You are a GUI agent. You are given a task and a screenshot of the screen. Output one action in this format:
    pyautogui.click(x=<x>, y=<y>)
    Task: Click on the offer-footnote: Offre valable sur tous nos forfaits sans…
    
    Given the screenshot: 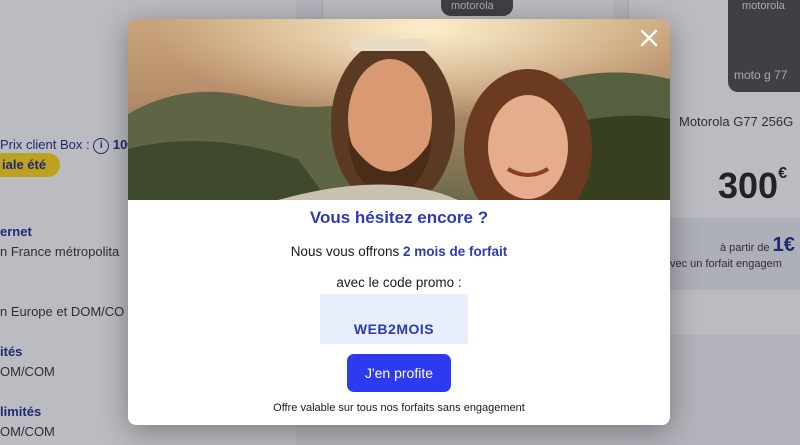 What is the action you would take?
    pyautogui.click(x=399, y=408)
    